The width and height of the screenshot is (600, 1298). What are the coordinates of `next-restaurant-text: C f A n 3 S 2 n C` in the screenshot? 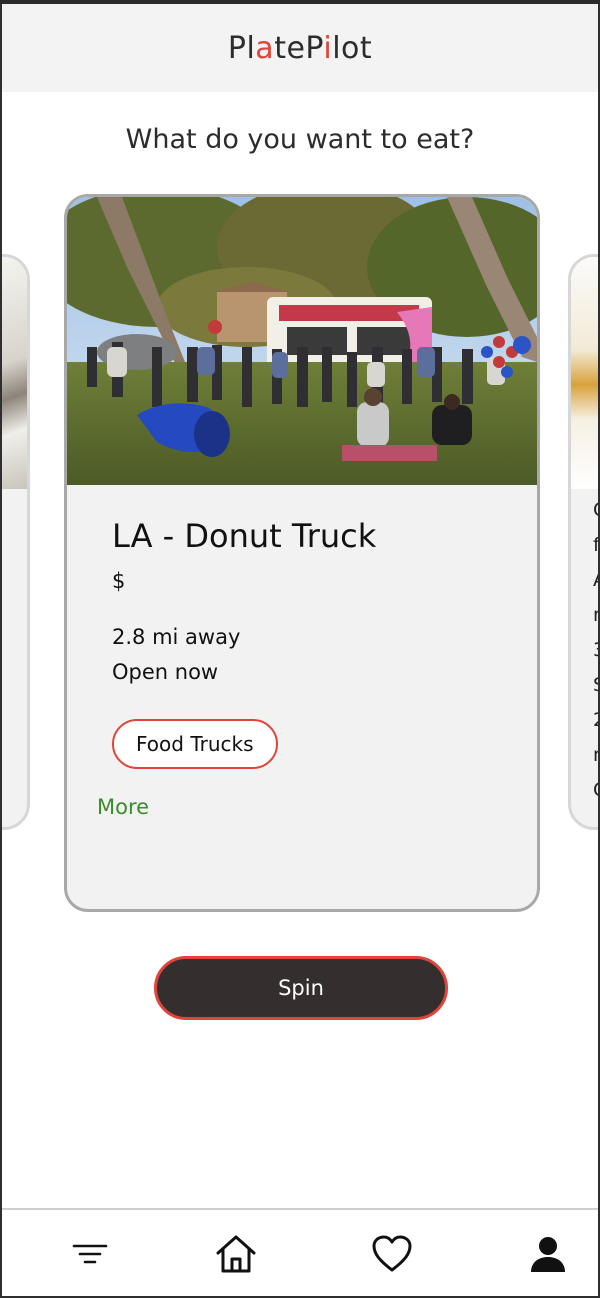 It's located at (596, 650).